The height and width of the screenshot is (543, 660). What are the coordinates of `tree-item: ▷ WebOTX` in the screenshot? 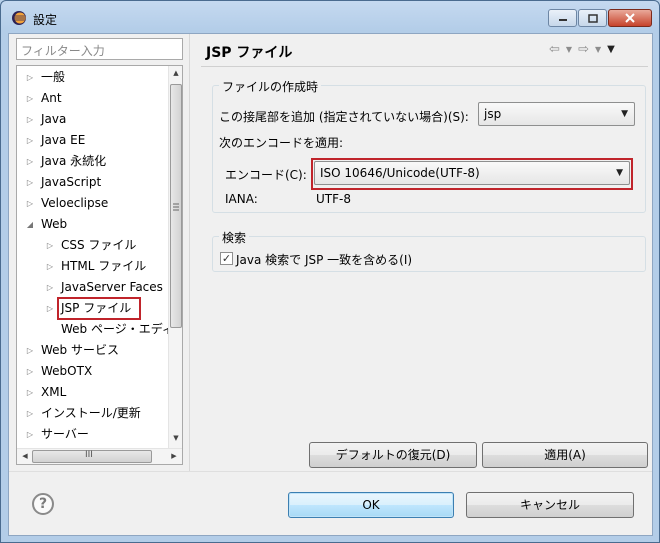 It's located at (92, 371).